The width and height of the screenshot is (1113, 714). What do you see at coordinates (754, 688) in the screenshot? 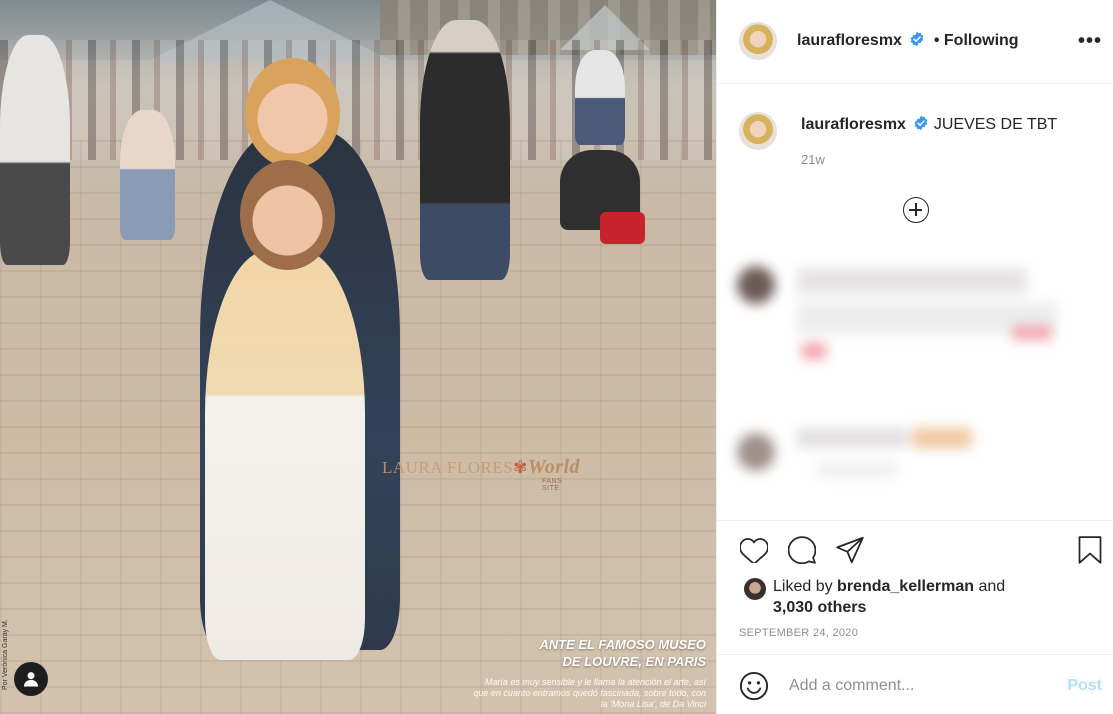
I see `emoji-icon` at bounding box center [754, 688].